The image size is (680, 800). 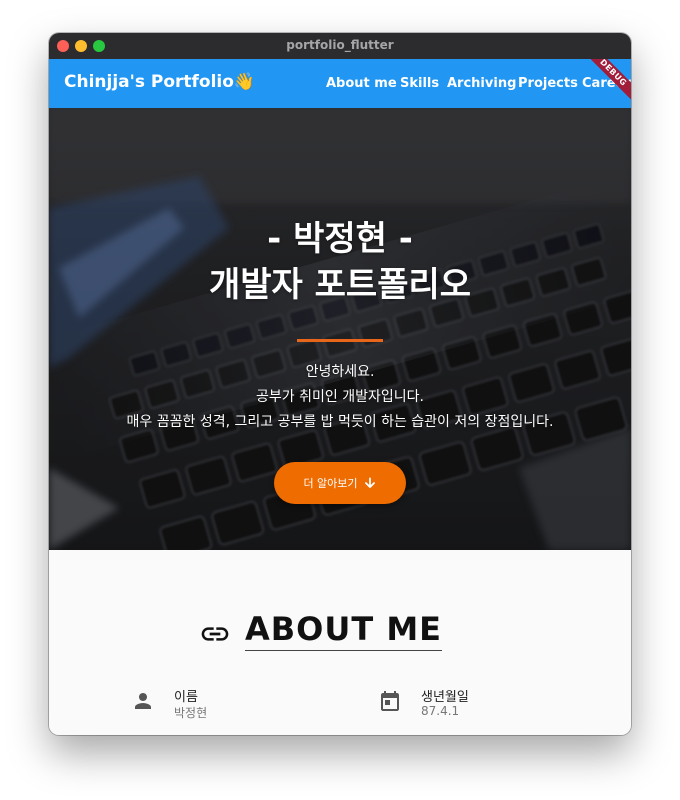 What do you see at coordinates (143, 701) in the screenshot?
I see `person-icon` at bounding box center [143, 701].